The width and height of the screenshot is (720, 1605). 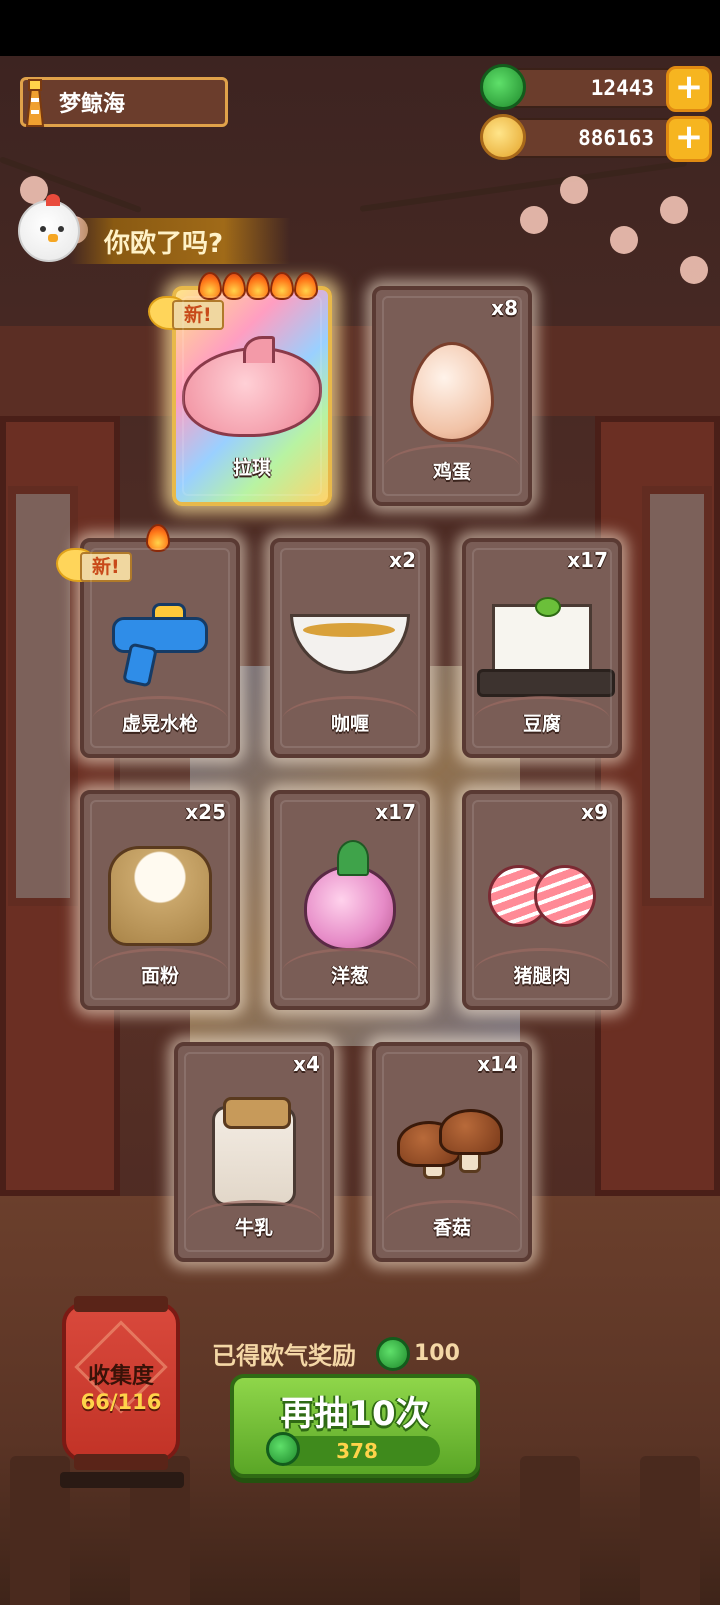 What do you see at coordinates (523, 186) in the screenshot?
I see `blossom-branch` at bounding box center [523, 186].